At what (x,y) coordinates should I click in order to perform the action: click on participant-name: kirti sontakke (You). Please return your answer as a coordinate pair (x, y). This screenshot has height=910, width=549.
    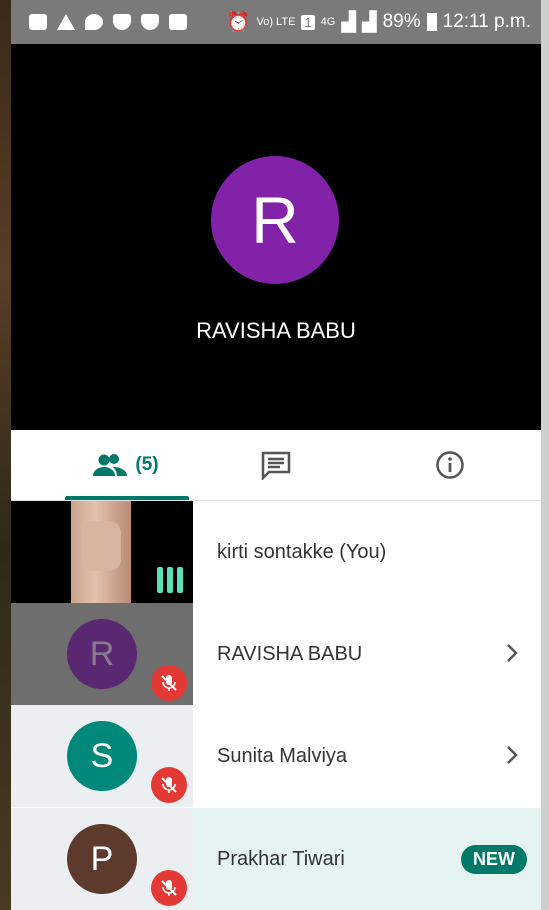
    Looking at the image, I should click on (302, 551).